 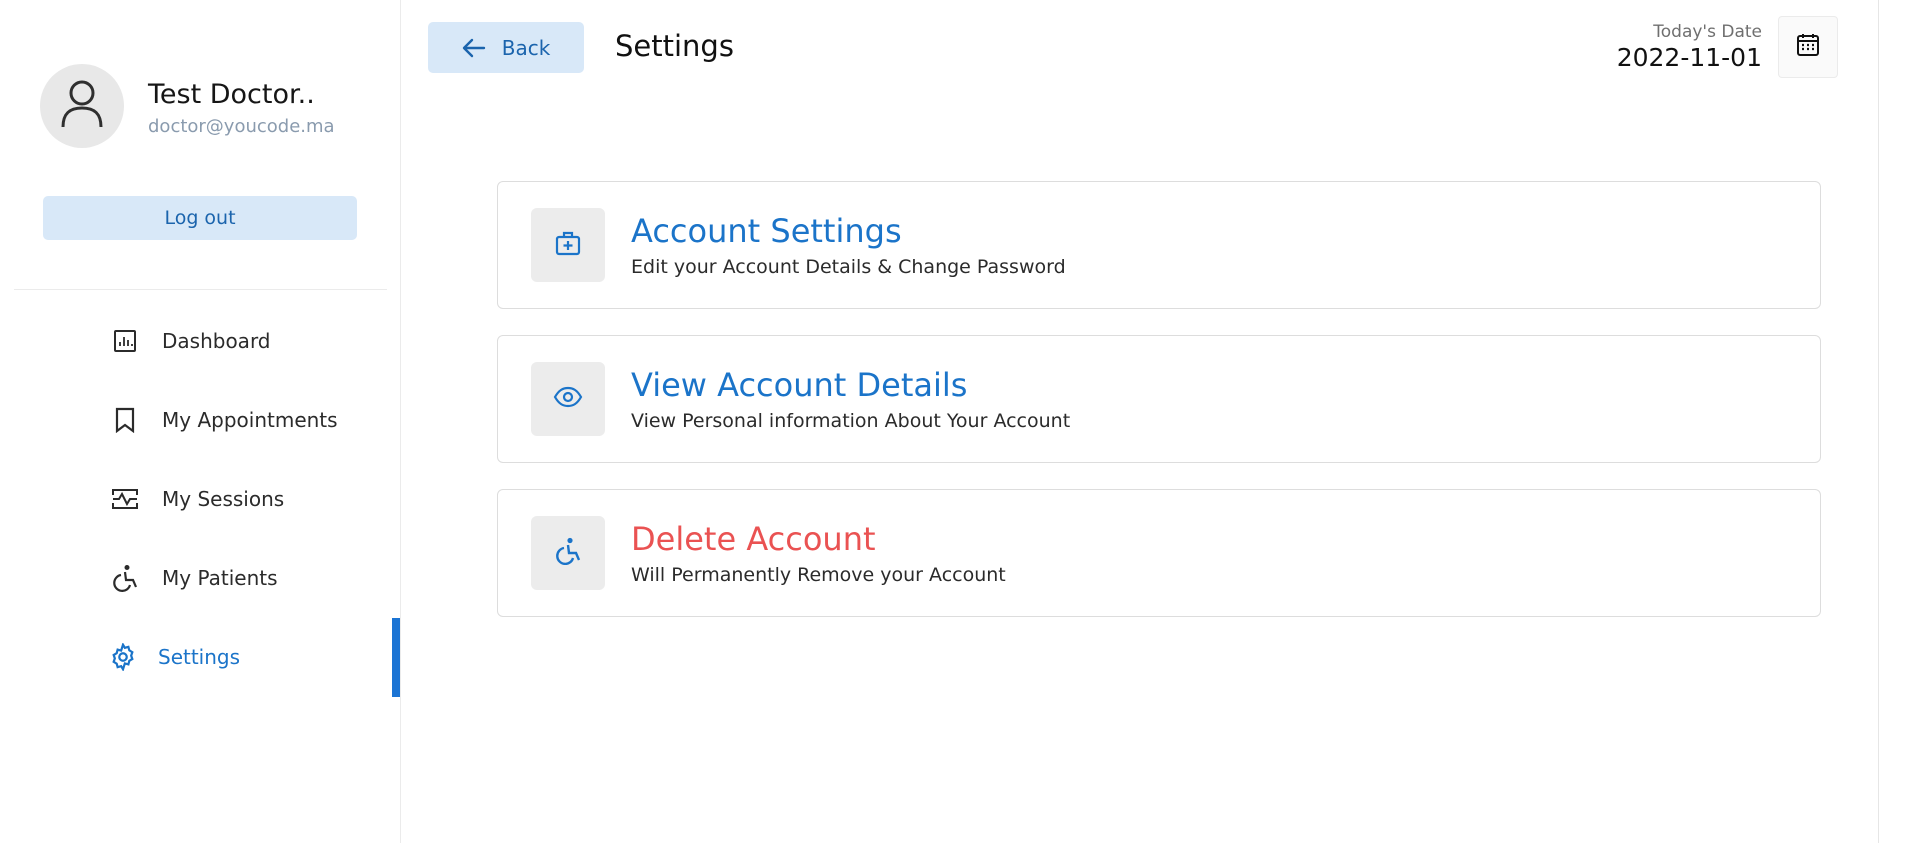 I want to click on date-label: Today's Date, so click(x=1707, y=32).